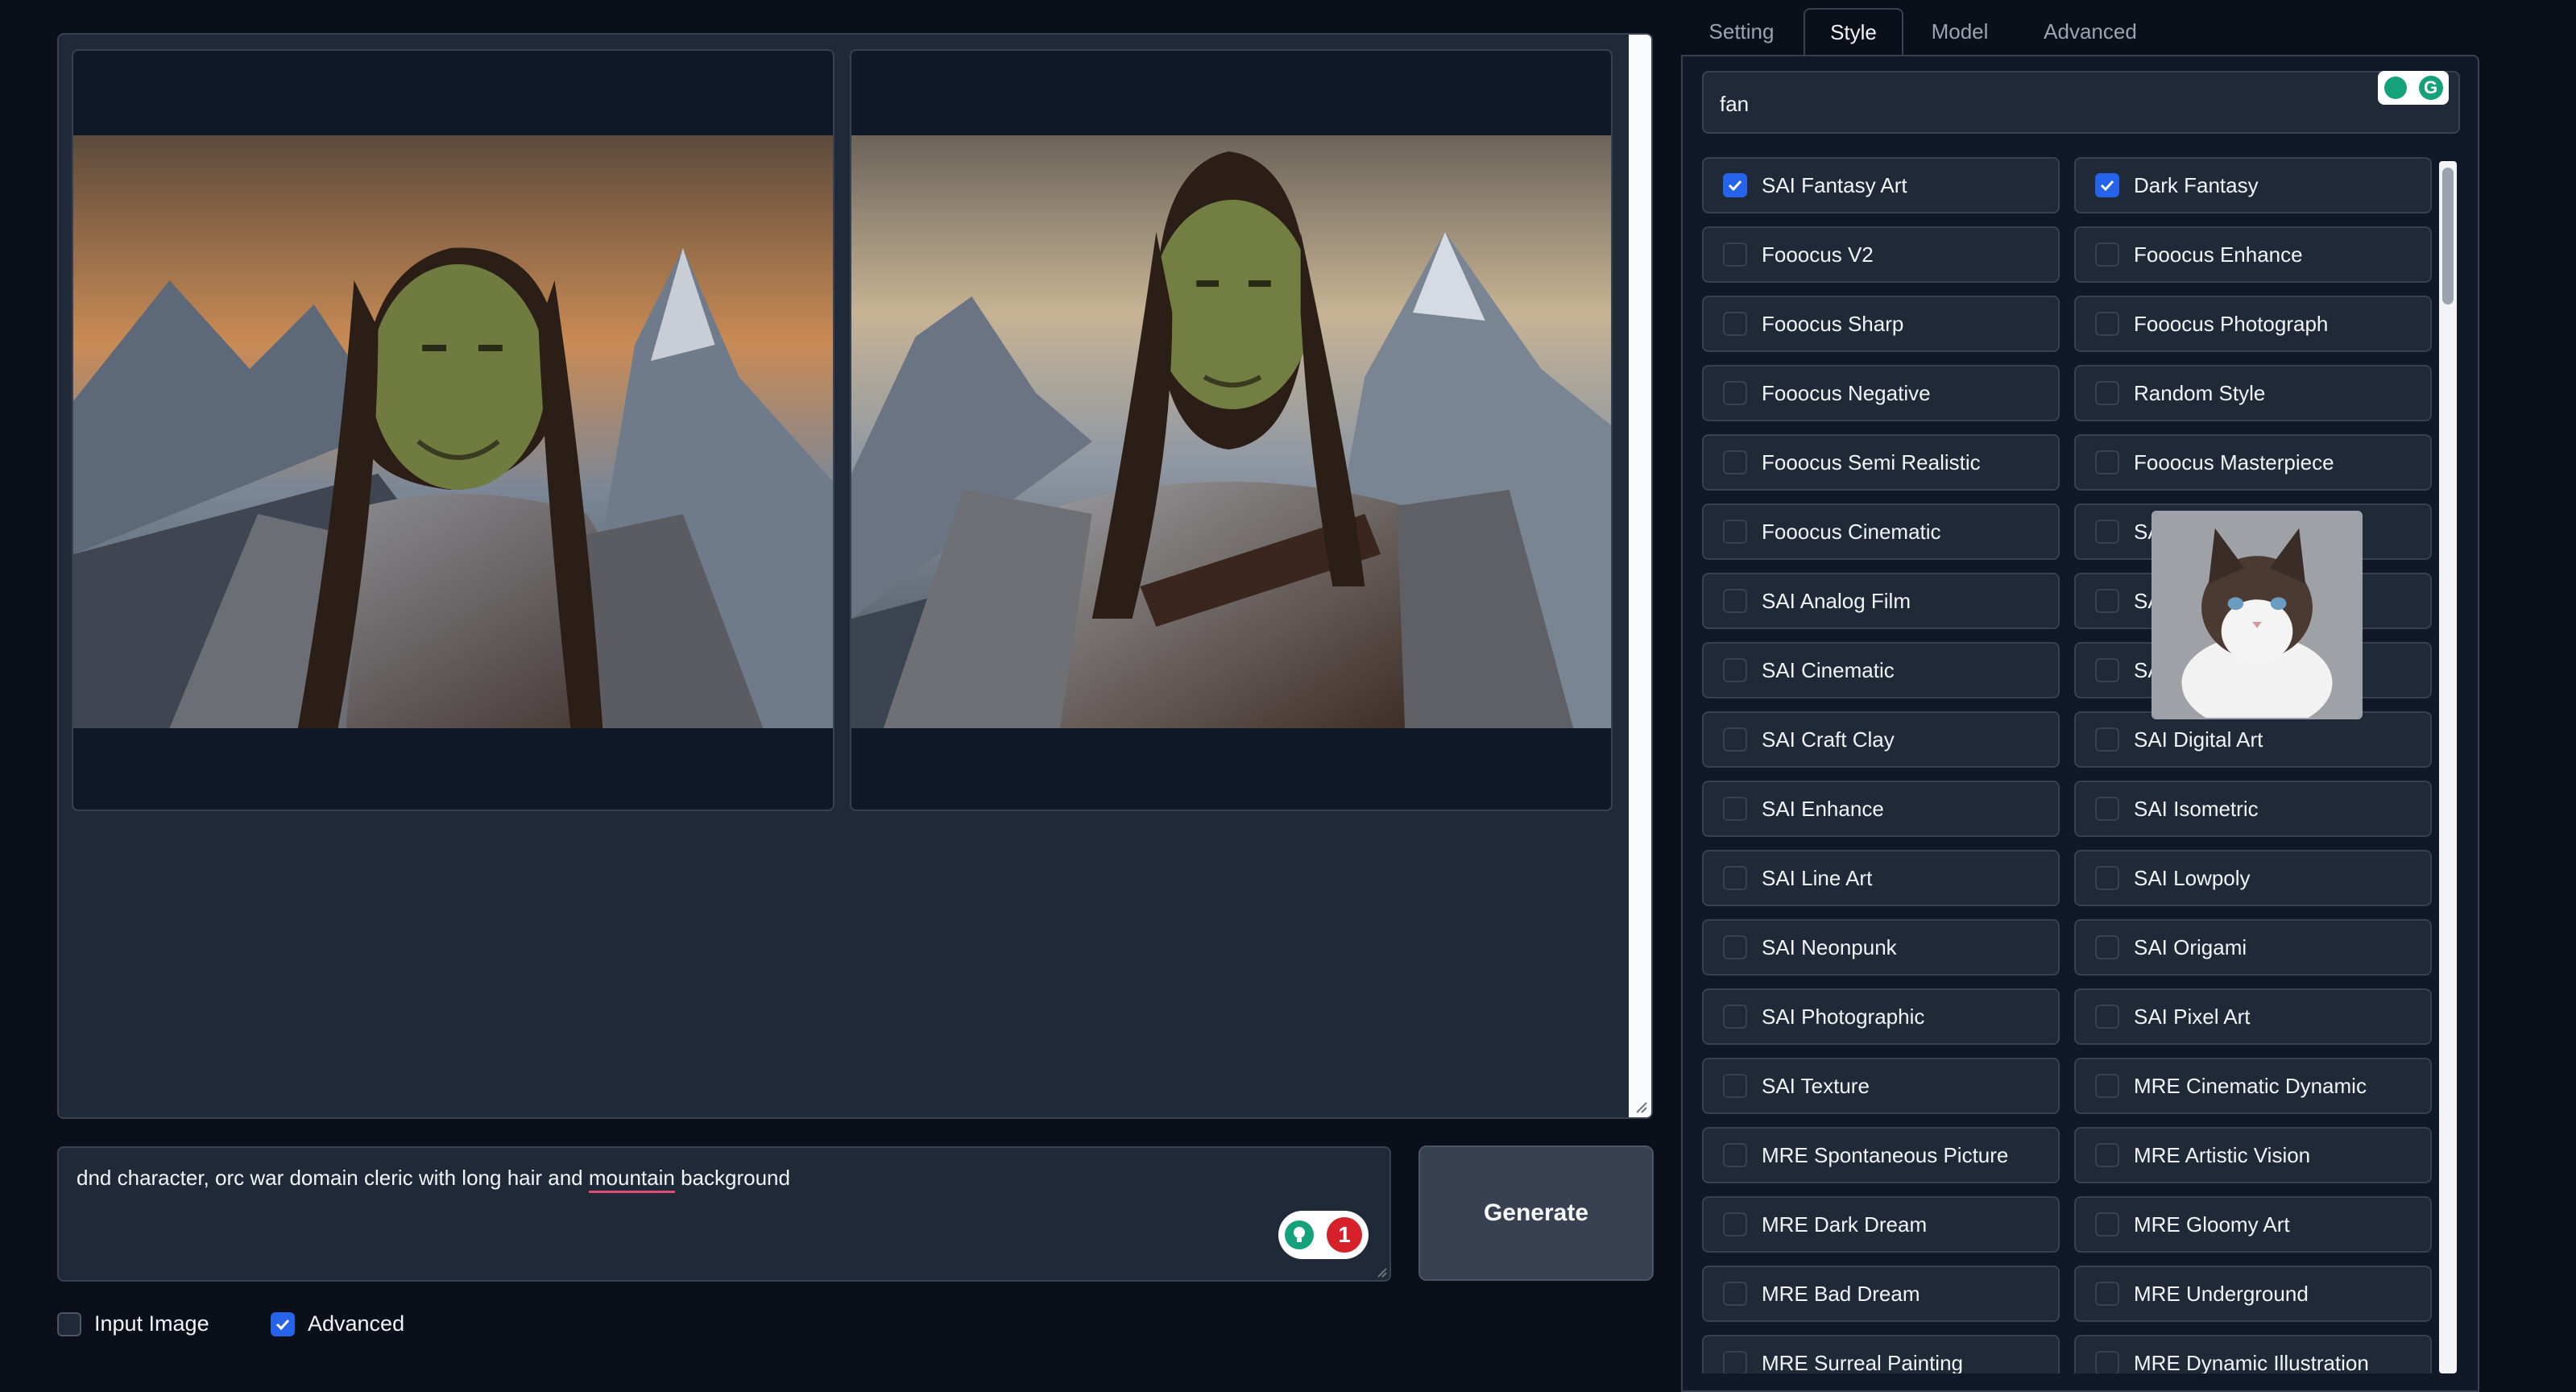 Image resolution: width=2576 pixels, height=1392 pixels. What do you see at coordinates (1881, 185) in the screenshot?
I see `style-option: SAI Fantasy Art` at bounding box center [1881, 185].